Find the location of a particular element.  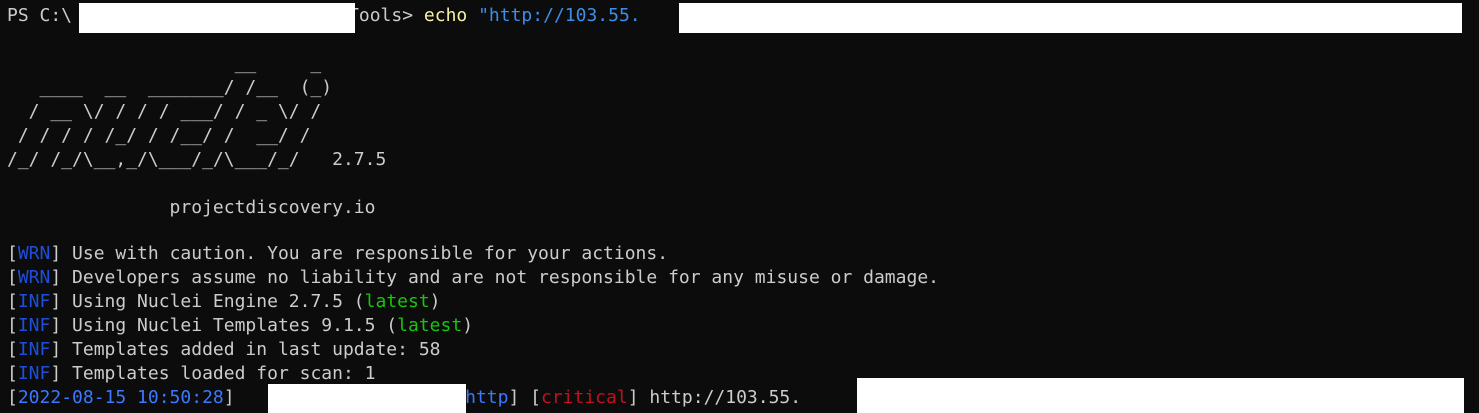

banner-art: /_/ /_/\__,_/\___/_/\___/_/ is located at coordinates (153, 159).